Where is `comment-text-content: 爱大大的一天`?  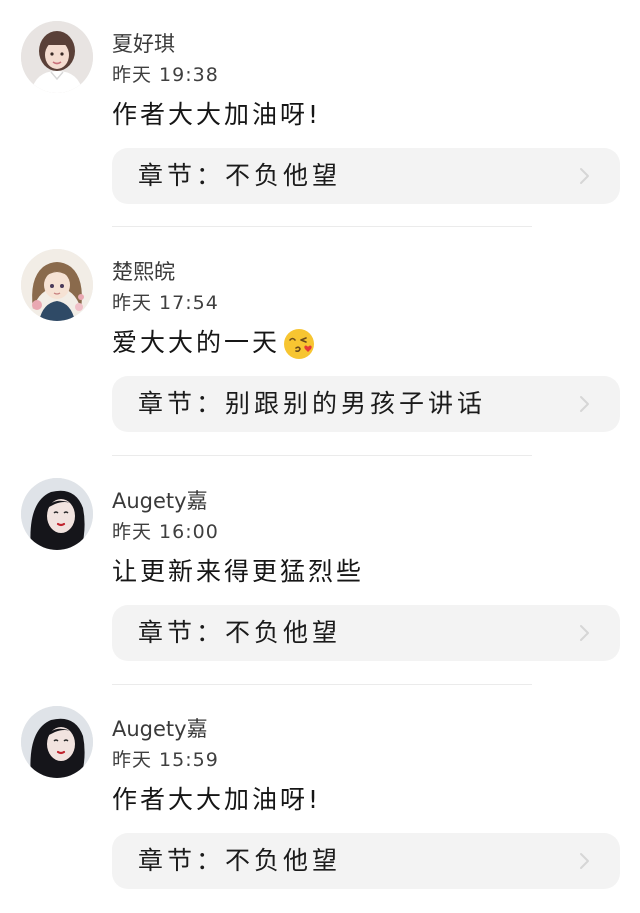 comment-text-content: 爱大大的一天 is located at coordinates (196, 342).